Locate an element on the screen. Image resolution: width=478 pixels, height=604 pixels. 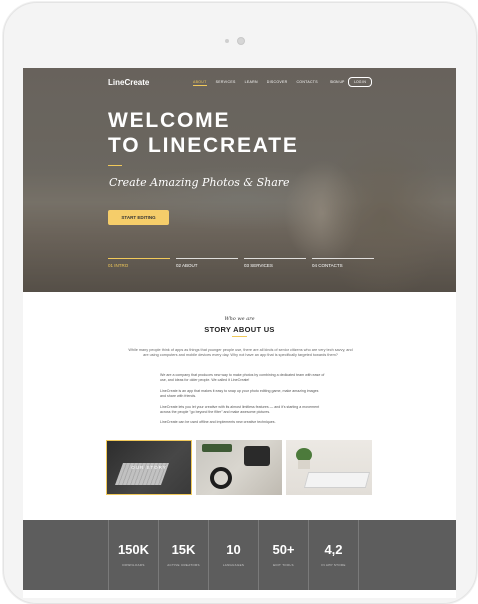
story-divider is located at coordinates (239, 336).